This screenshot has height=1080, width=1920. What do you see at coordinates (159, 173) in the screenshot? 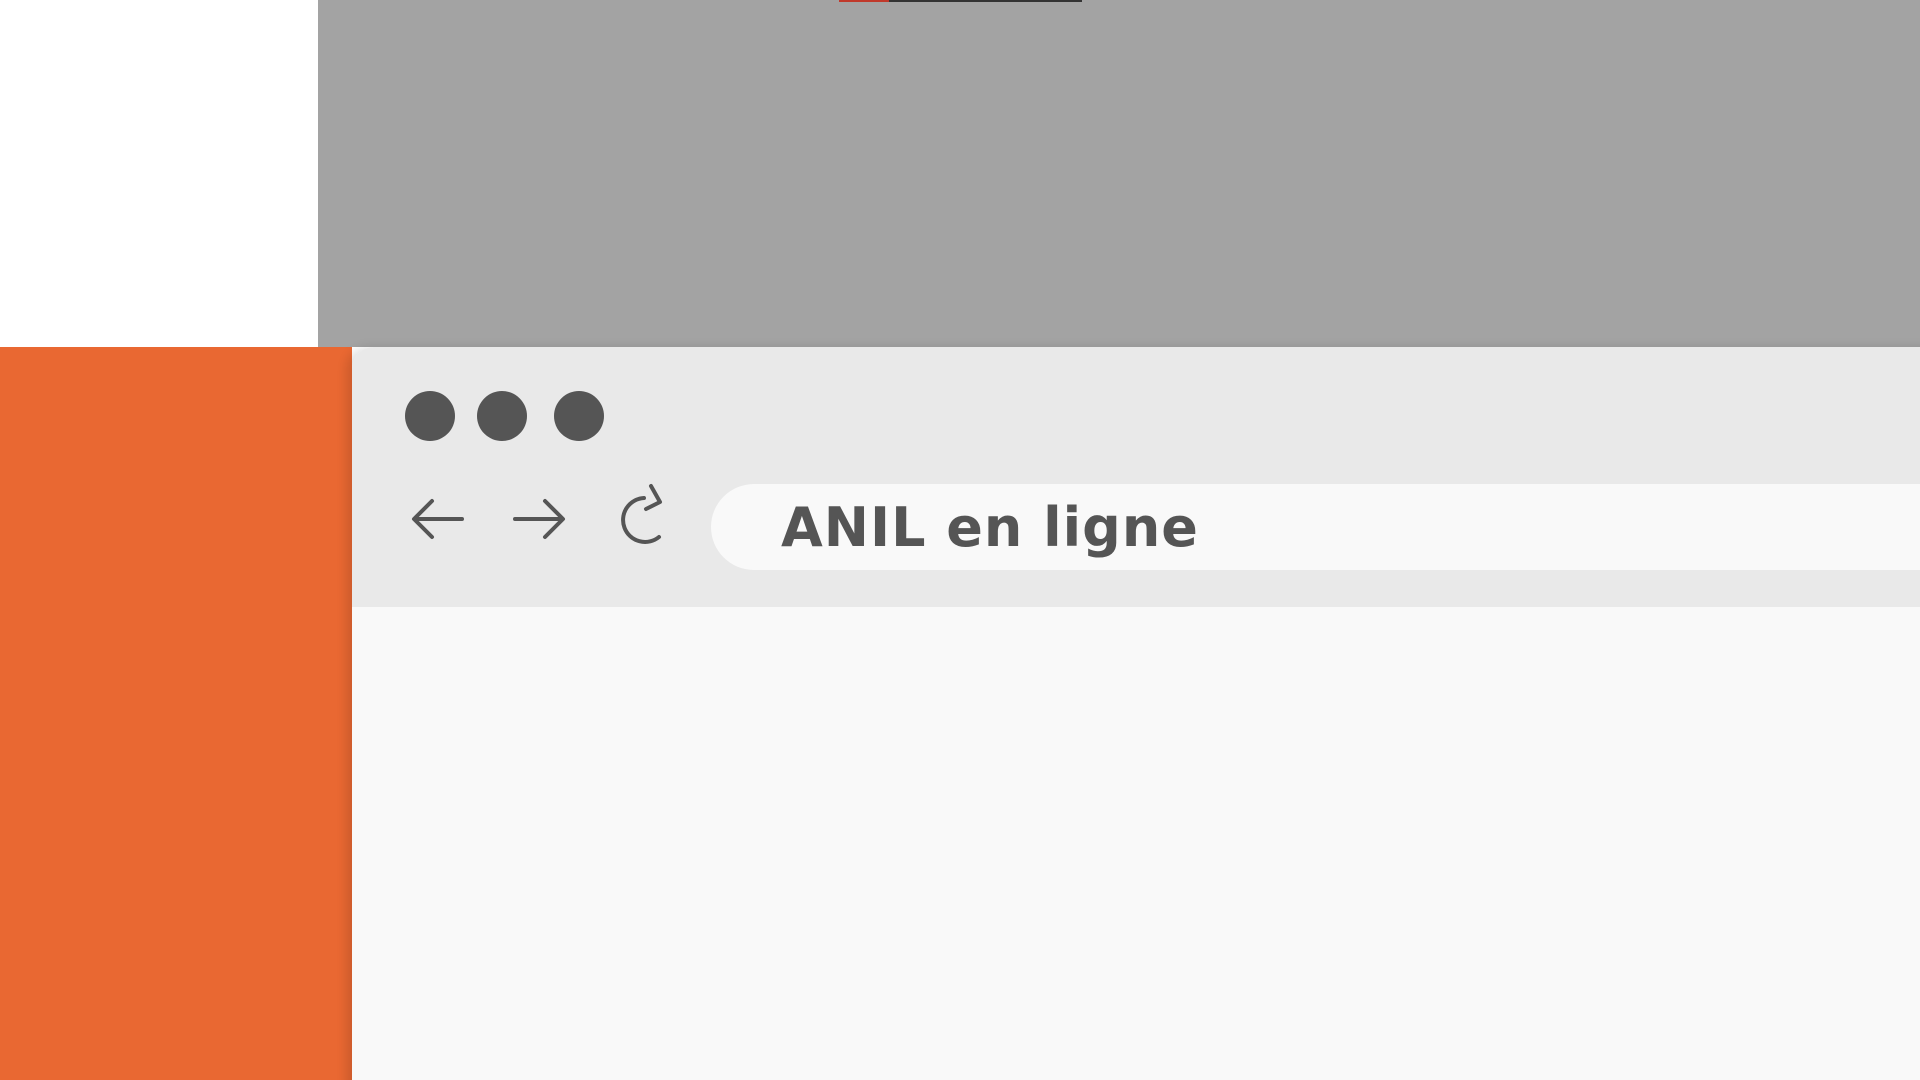
I see `white-panel` at bounding box center [159, 173].